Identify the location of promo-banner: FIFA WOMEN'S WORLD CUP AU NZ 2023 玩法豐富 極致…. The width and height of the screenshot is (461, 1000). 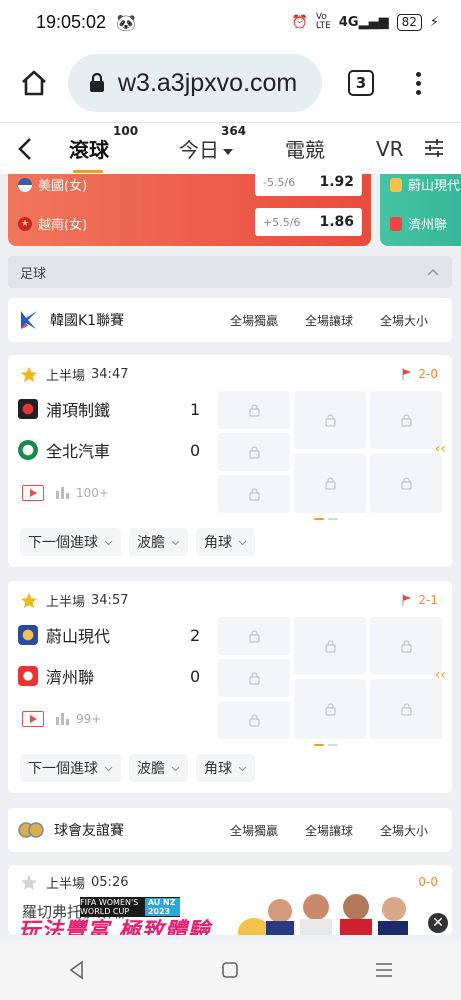
(230, 905).